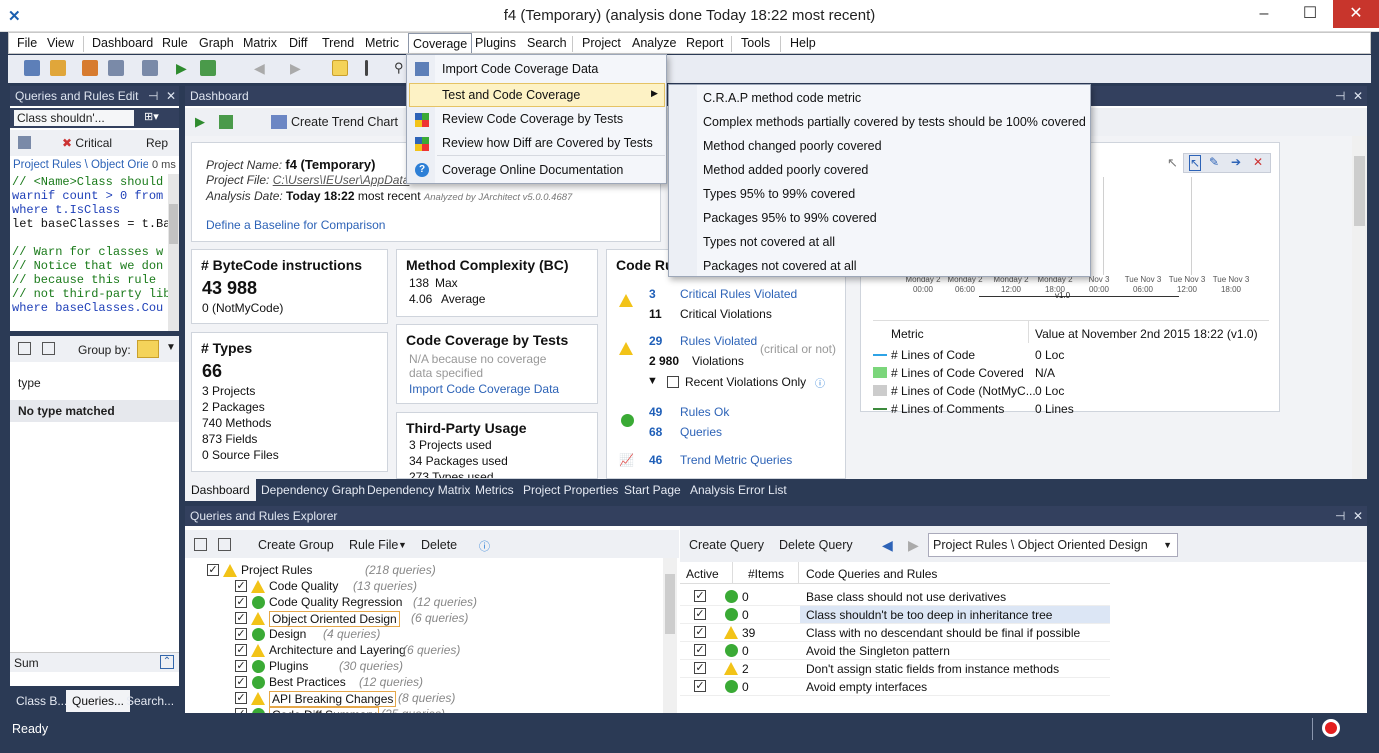  Describe the element at coordinates (1331, 728) in the screenshot. I see `record-icon` at that location.